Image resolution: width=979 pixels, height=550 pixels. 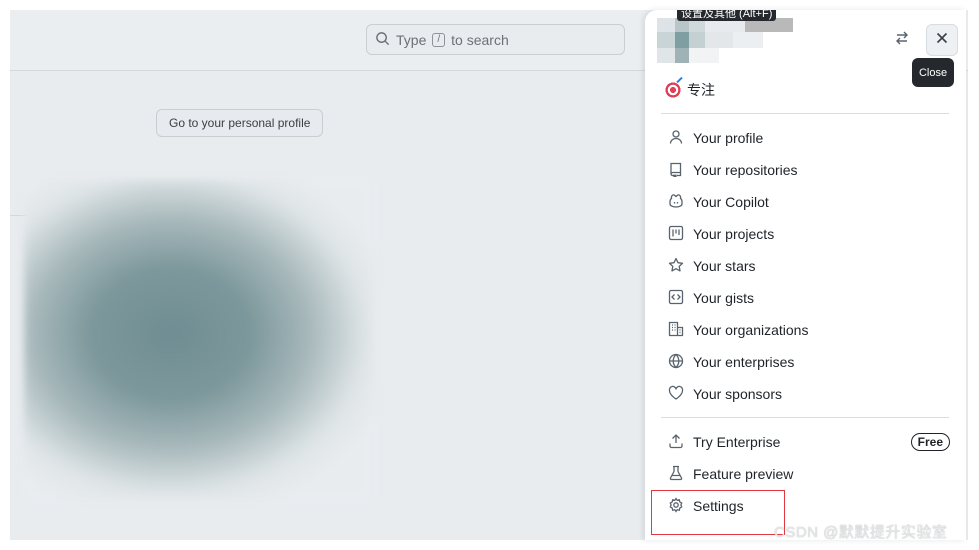 What do you see at coordinates (676, 266) in the screenshot?
I see `star-icon` at bounding box center [676, 266].